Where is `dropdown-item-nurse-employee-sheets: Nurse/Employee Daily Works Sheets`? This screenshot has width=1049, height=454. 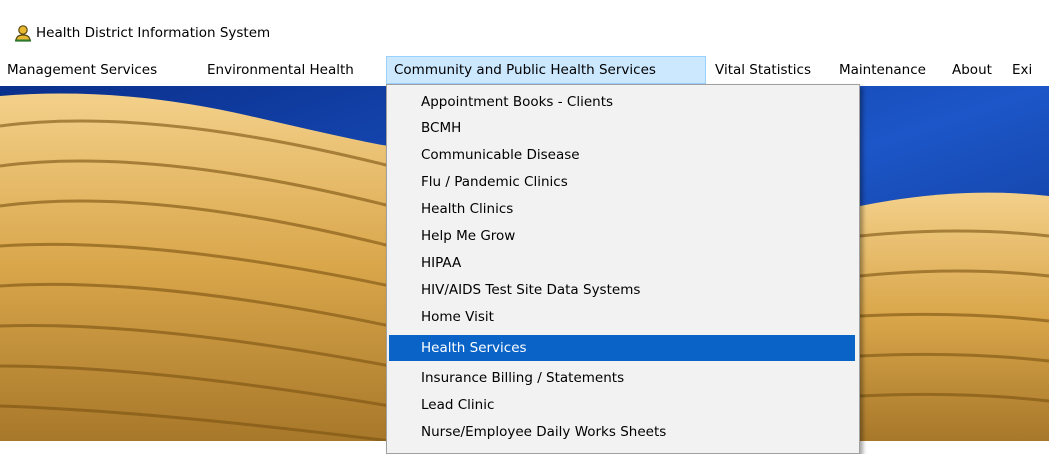 dropdown-item-nurse-employee-sheets: Nurse/Employee Daily Works Sheets is located at coordinates (622, 432).